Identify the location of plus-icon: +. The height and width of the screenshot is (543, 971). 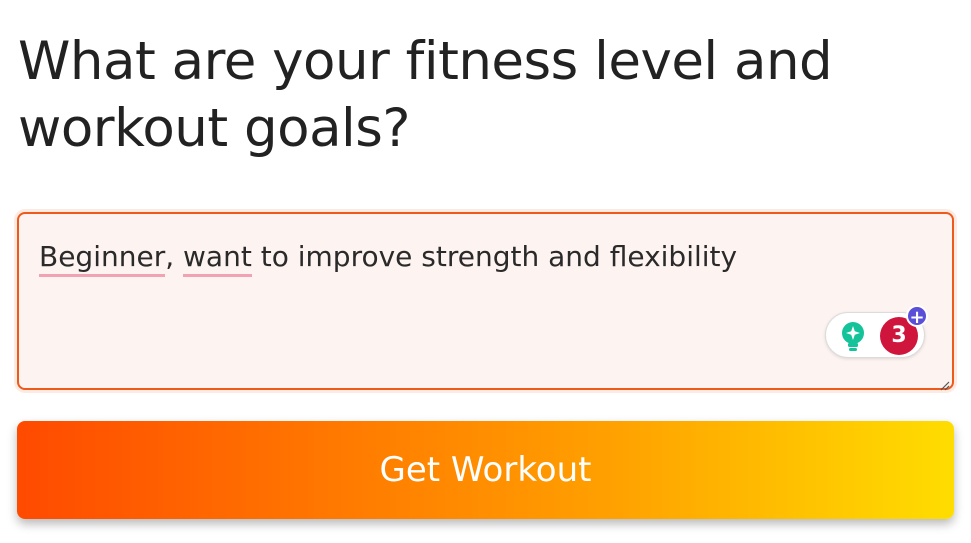
(917, 316).